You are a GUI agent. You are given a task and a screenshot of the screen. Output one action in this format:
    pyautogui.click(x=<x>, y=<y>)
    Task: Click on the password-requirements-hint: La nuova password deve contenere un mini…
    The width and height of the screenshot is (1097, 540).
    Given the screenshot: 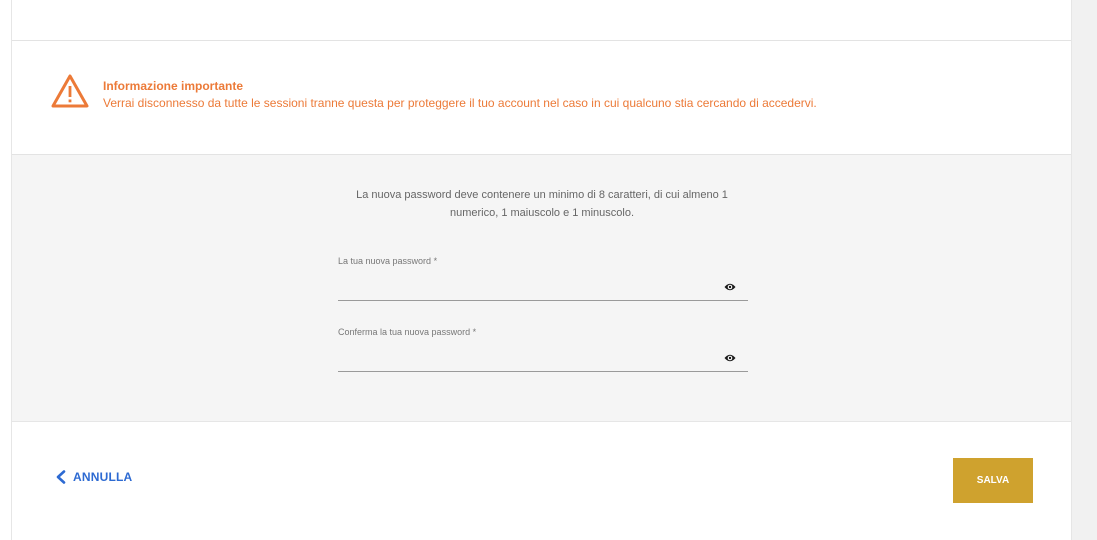 What is the action you would take?
    pyautogui.click(x=542, y=204)
    